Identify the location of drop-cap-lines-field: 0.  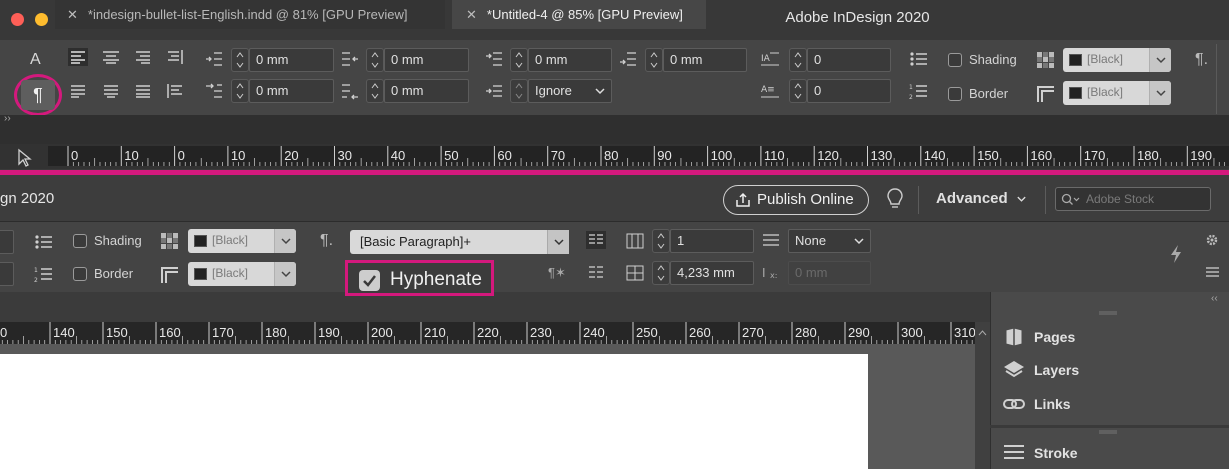
(849, 60).